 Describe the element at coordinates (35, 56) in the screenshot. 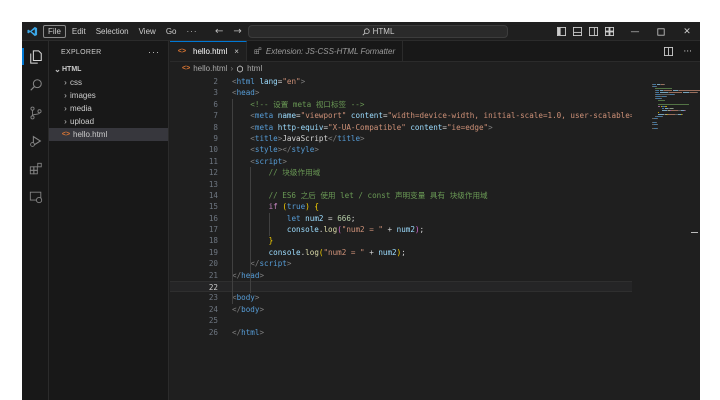

I see `explorer-icon` at that location.